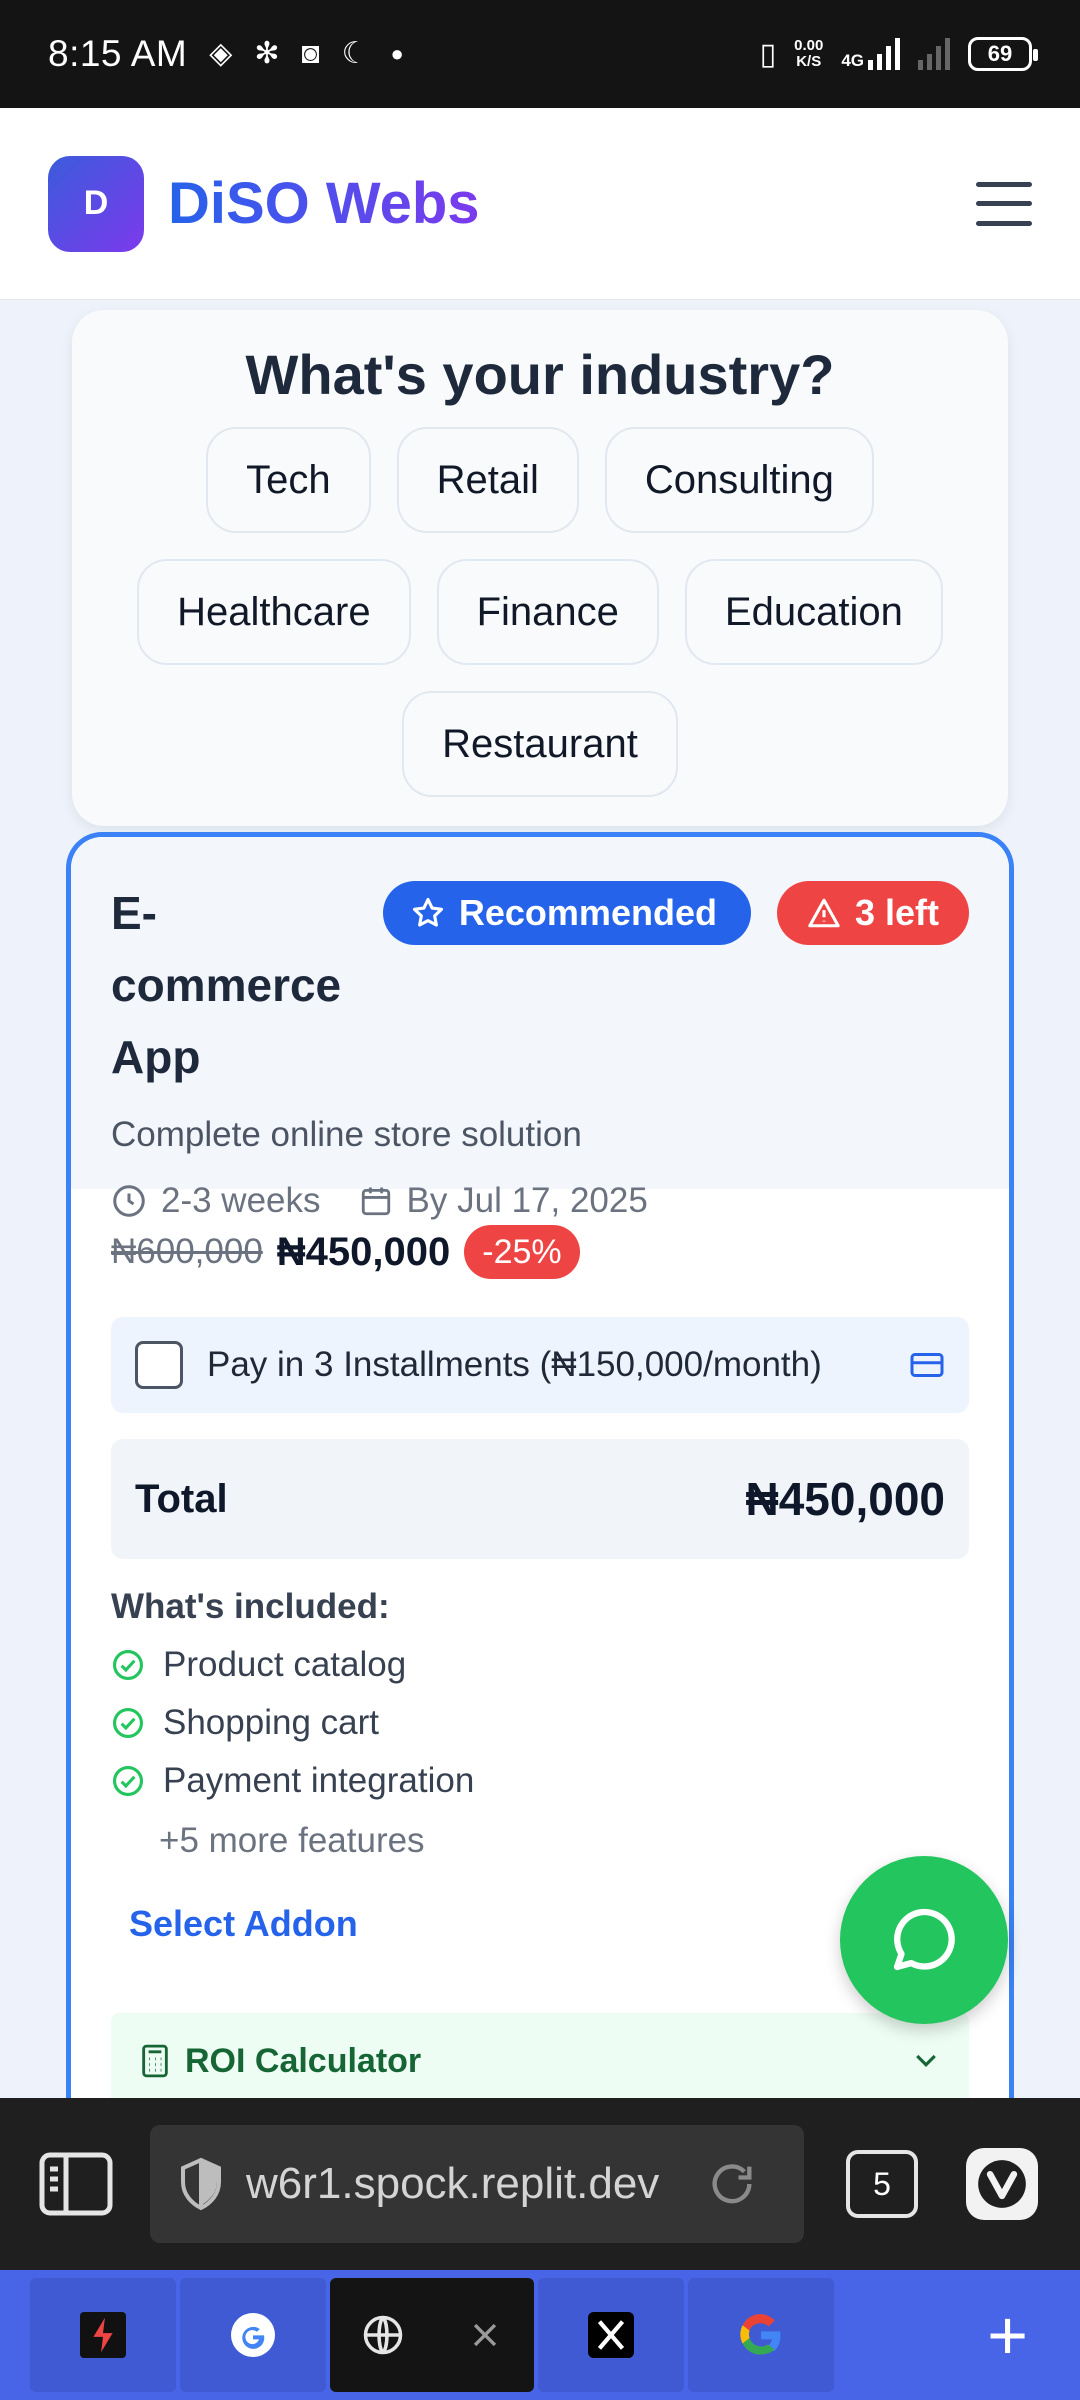 This screenshot has width=1080, height=2400. I want to click on chevron-down-icon, so click(926, 2060).